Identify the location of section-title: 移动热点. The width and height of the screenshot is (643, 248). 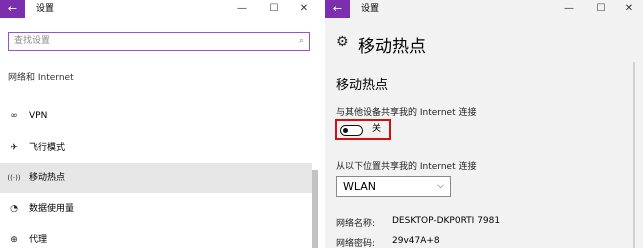
(362, 85).